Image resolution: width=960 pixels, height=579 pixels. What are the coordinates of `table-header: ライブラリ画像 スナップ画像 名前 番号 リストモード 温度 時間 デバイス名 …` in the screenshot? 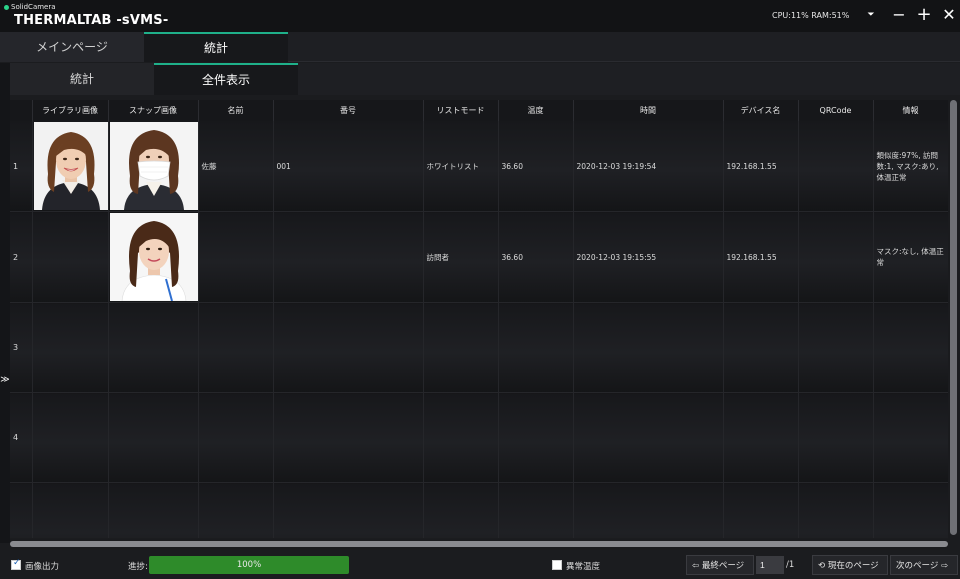 It's located at (479, 110).